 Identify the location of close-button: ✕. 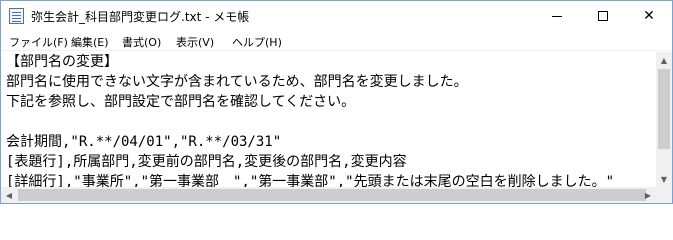
(649, 16).